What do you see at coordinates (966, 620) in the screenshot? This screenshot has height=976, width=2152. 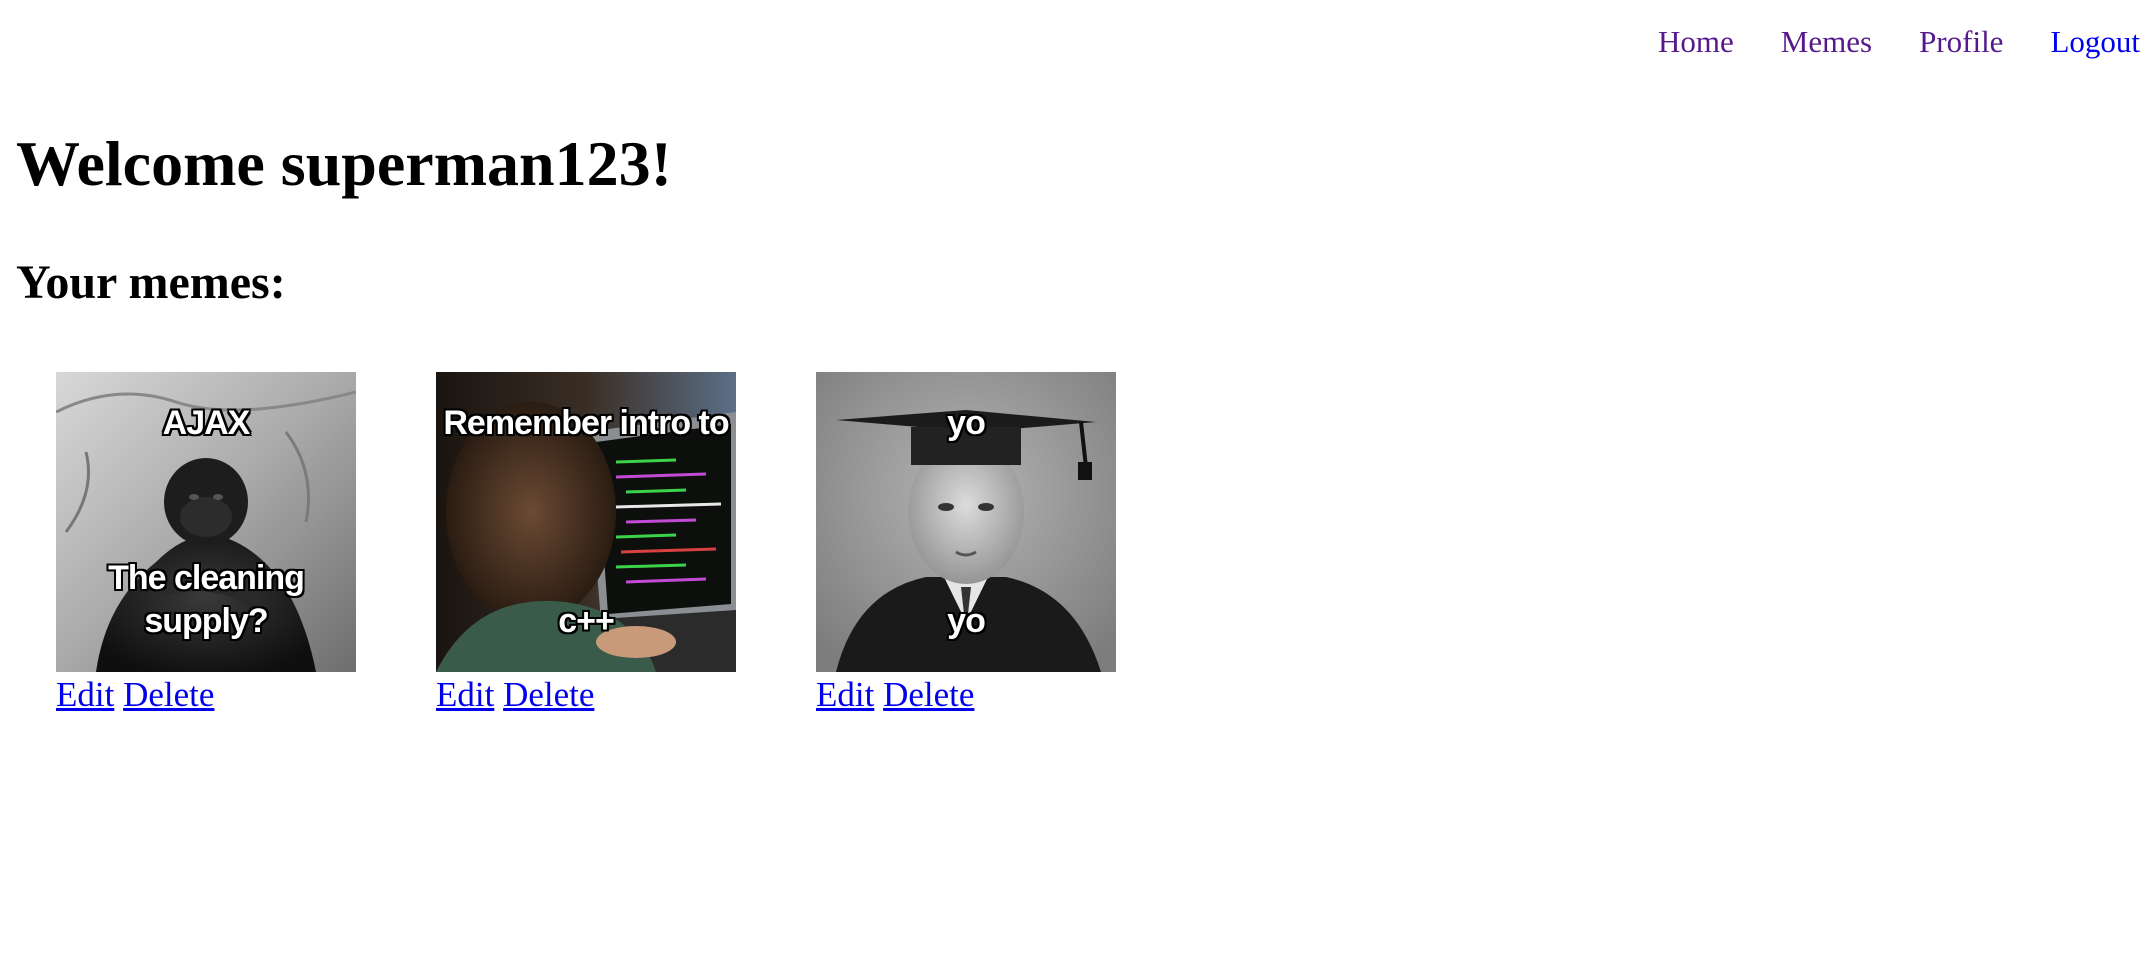 I see `meme-bottom-text: yo` at bounding box center [966, 620].